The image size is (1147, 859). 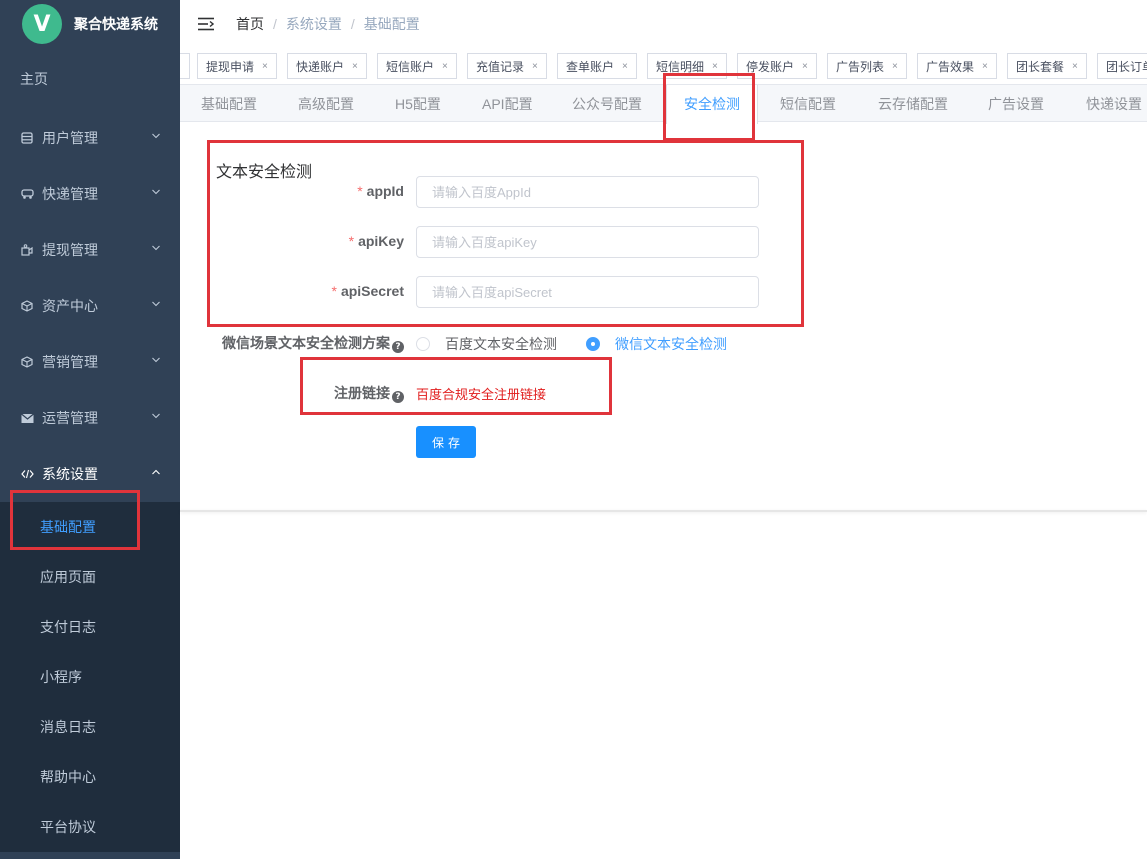 I want to click on sidebar-item-asset-center: 资产中心, so click(x=90, y=306).